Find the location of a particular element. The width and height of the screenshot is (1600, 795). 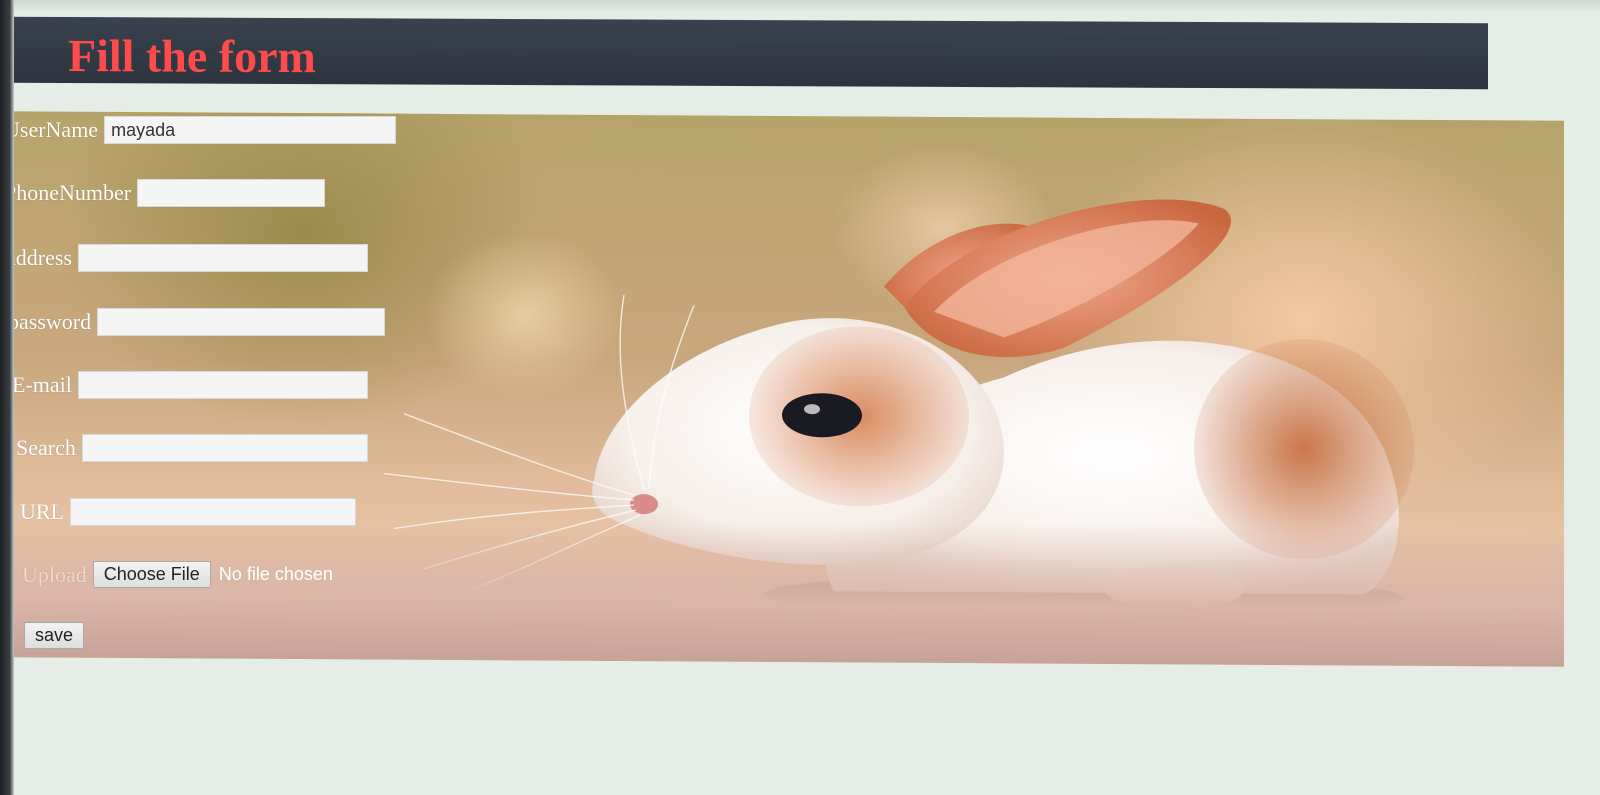

search-label: Search is located at coordinates (46, 447).